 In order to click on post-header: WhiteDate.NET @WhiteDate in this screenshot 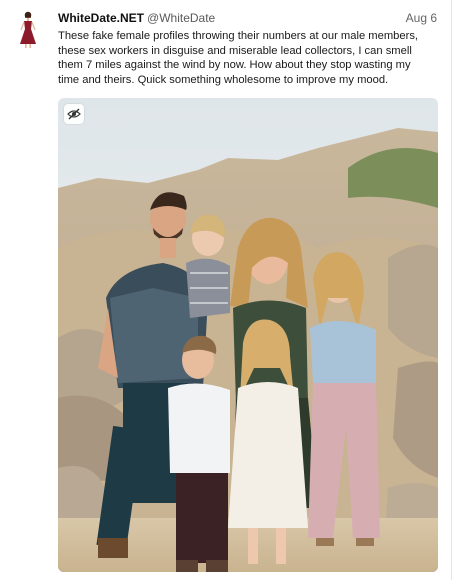, I will do `click(248, 18)`.